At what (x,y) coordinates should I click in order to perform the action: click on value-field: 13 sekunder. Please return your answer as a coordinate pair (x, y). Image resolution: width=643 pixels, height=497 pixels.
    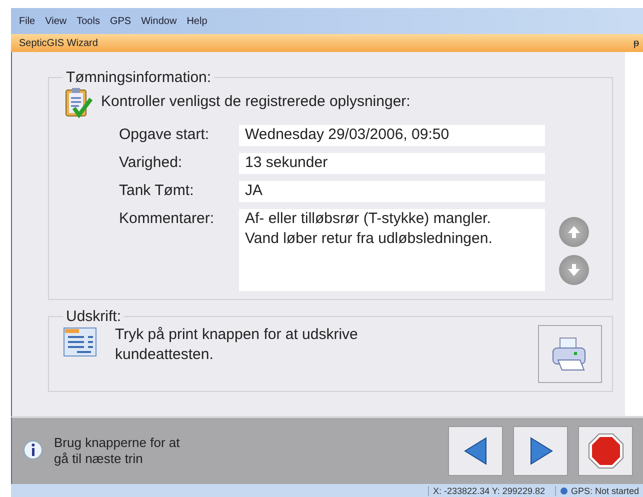
    Looking at the image, I should click on (392, 163).